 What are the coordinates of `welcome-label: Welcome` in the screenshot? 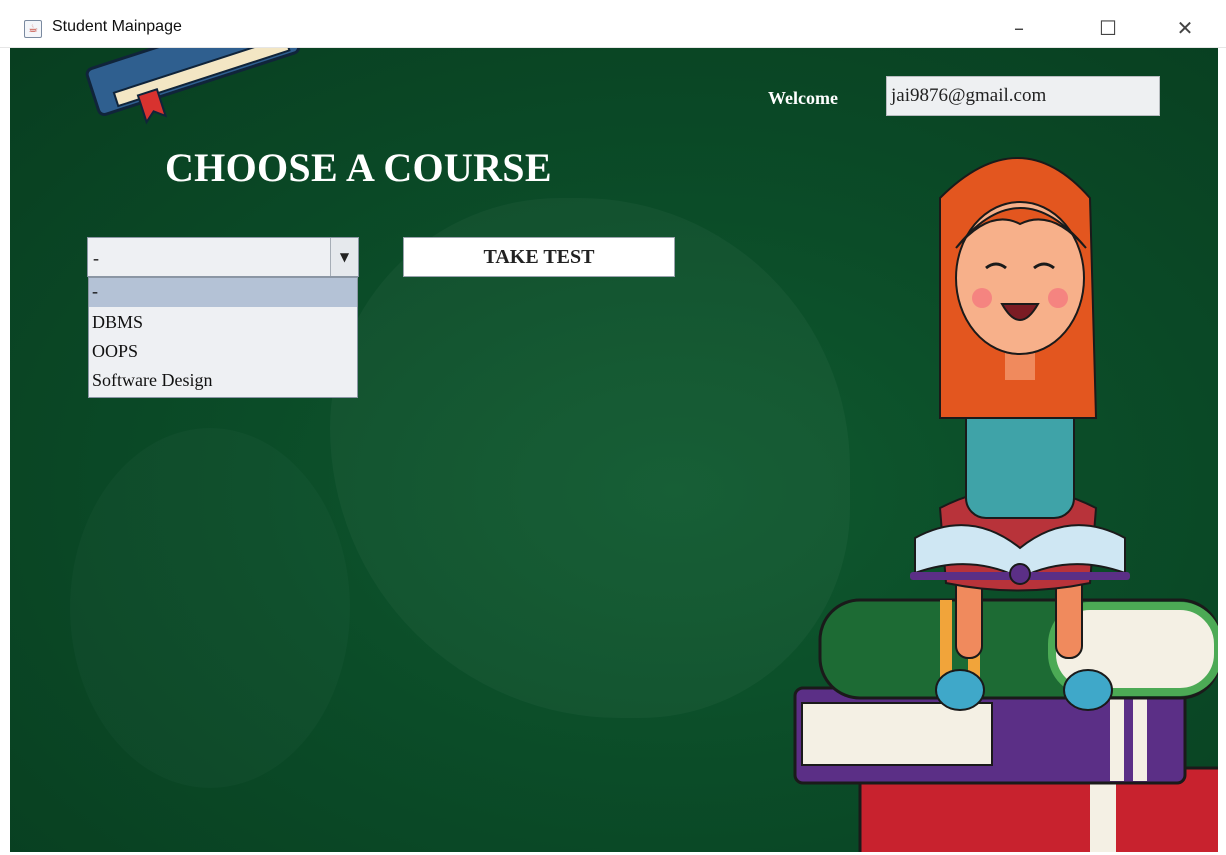 It's located at (803, 98).